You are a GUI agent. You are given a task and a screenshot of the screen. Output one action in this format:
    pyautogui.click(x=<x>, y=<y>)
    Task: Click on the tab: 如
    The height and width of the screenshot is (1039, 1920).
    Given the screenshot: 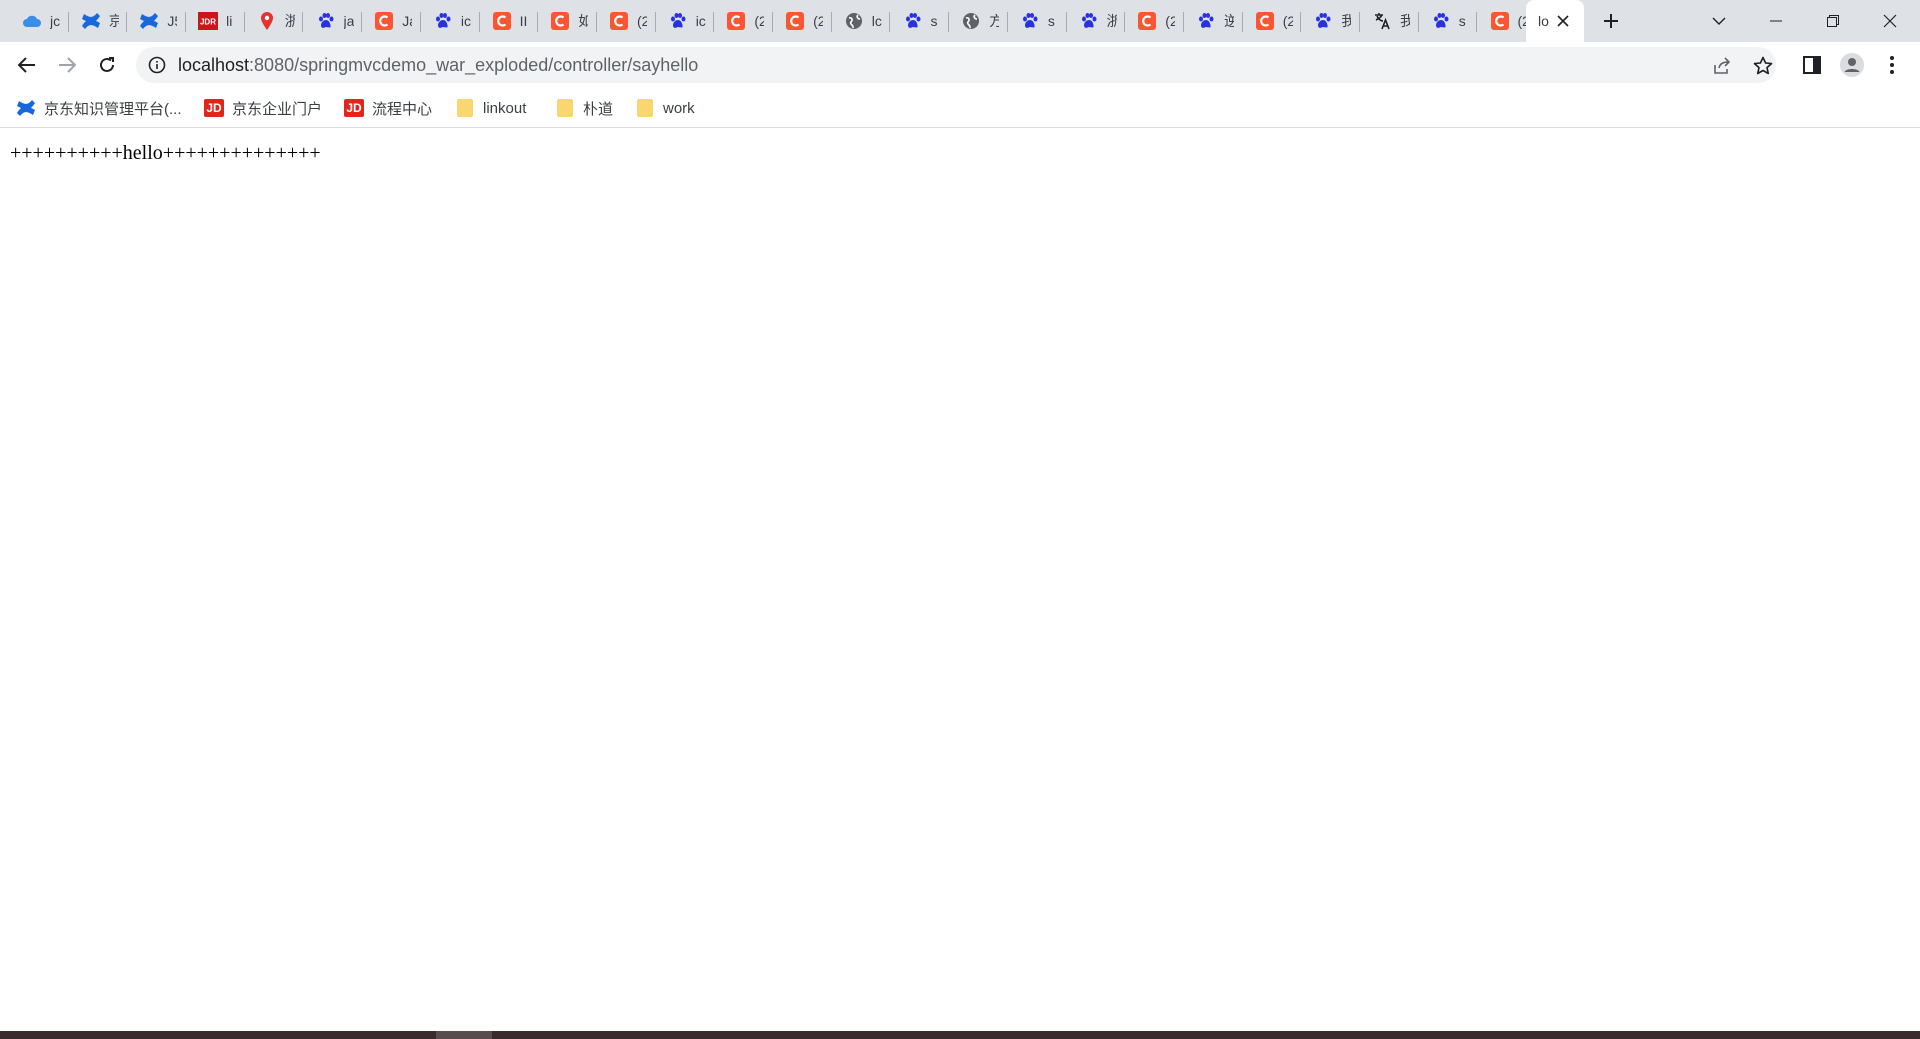 What is the action you would take?
    pyautogui.click(x=567, y=21)
    